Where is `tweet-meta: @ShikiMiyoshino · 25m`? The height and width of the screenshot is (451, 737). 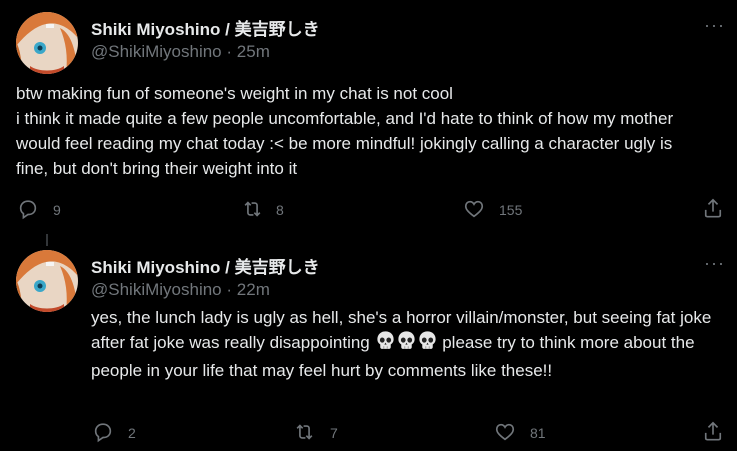
tweet-meta: @ShikiMiyoshino · 25m is located at coordinates (180, 52).